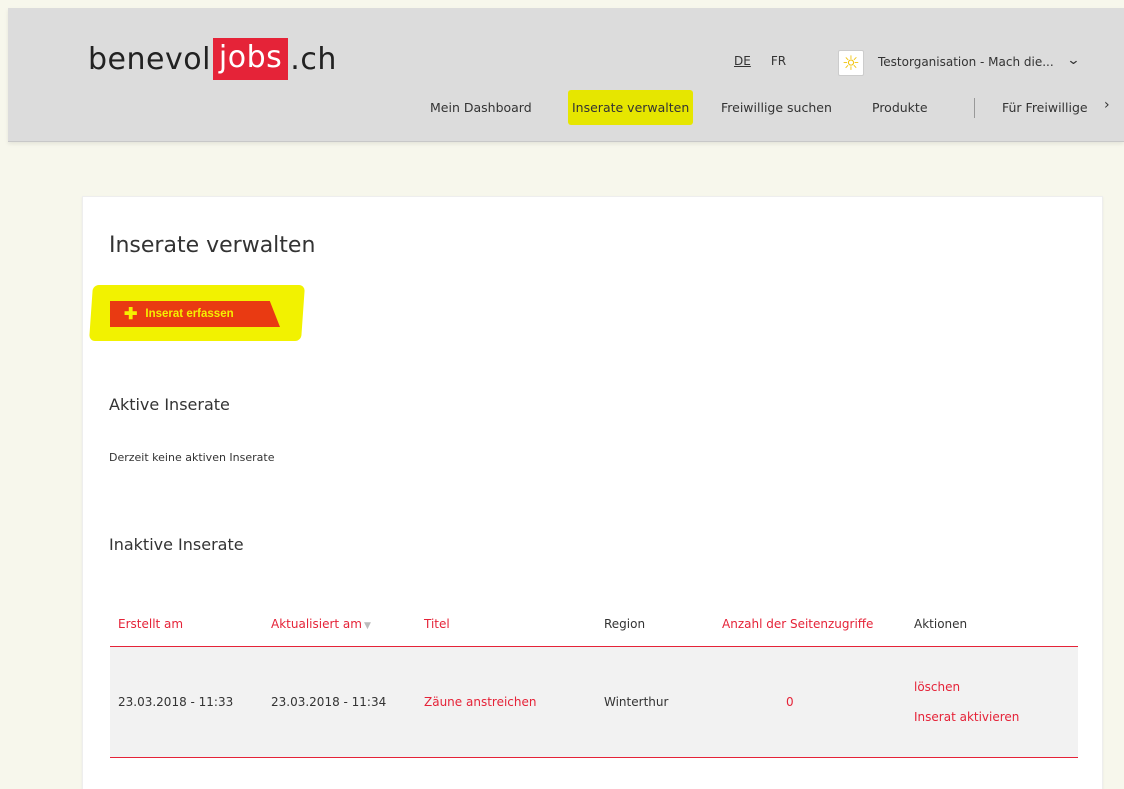 This screenshot has width=1124, height=789. Describe the element at coordinates (329, 702) in the screenshot. I see `cell-updated: 23.03.2018 - 11:34` at that location.